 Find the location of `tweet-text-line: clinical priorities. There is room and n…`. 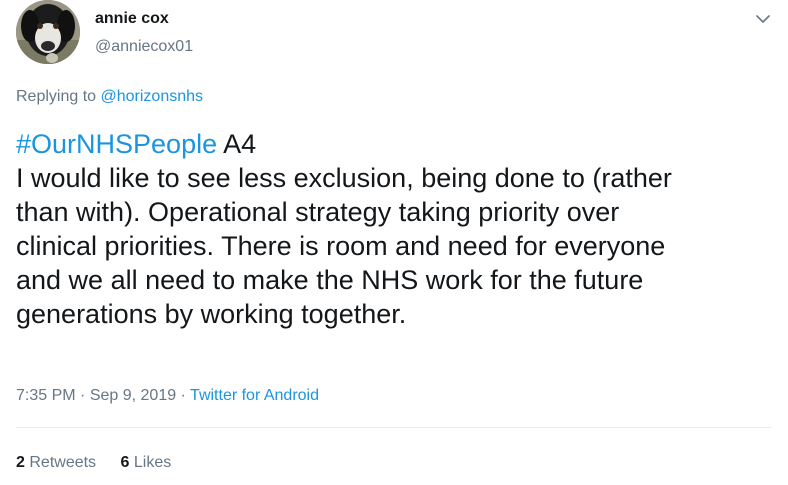

tweet-text-line: clinical priorities. There is room and n… is located at coordinates (341, 246).